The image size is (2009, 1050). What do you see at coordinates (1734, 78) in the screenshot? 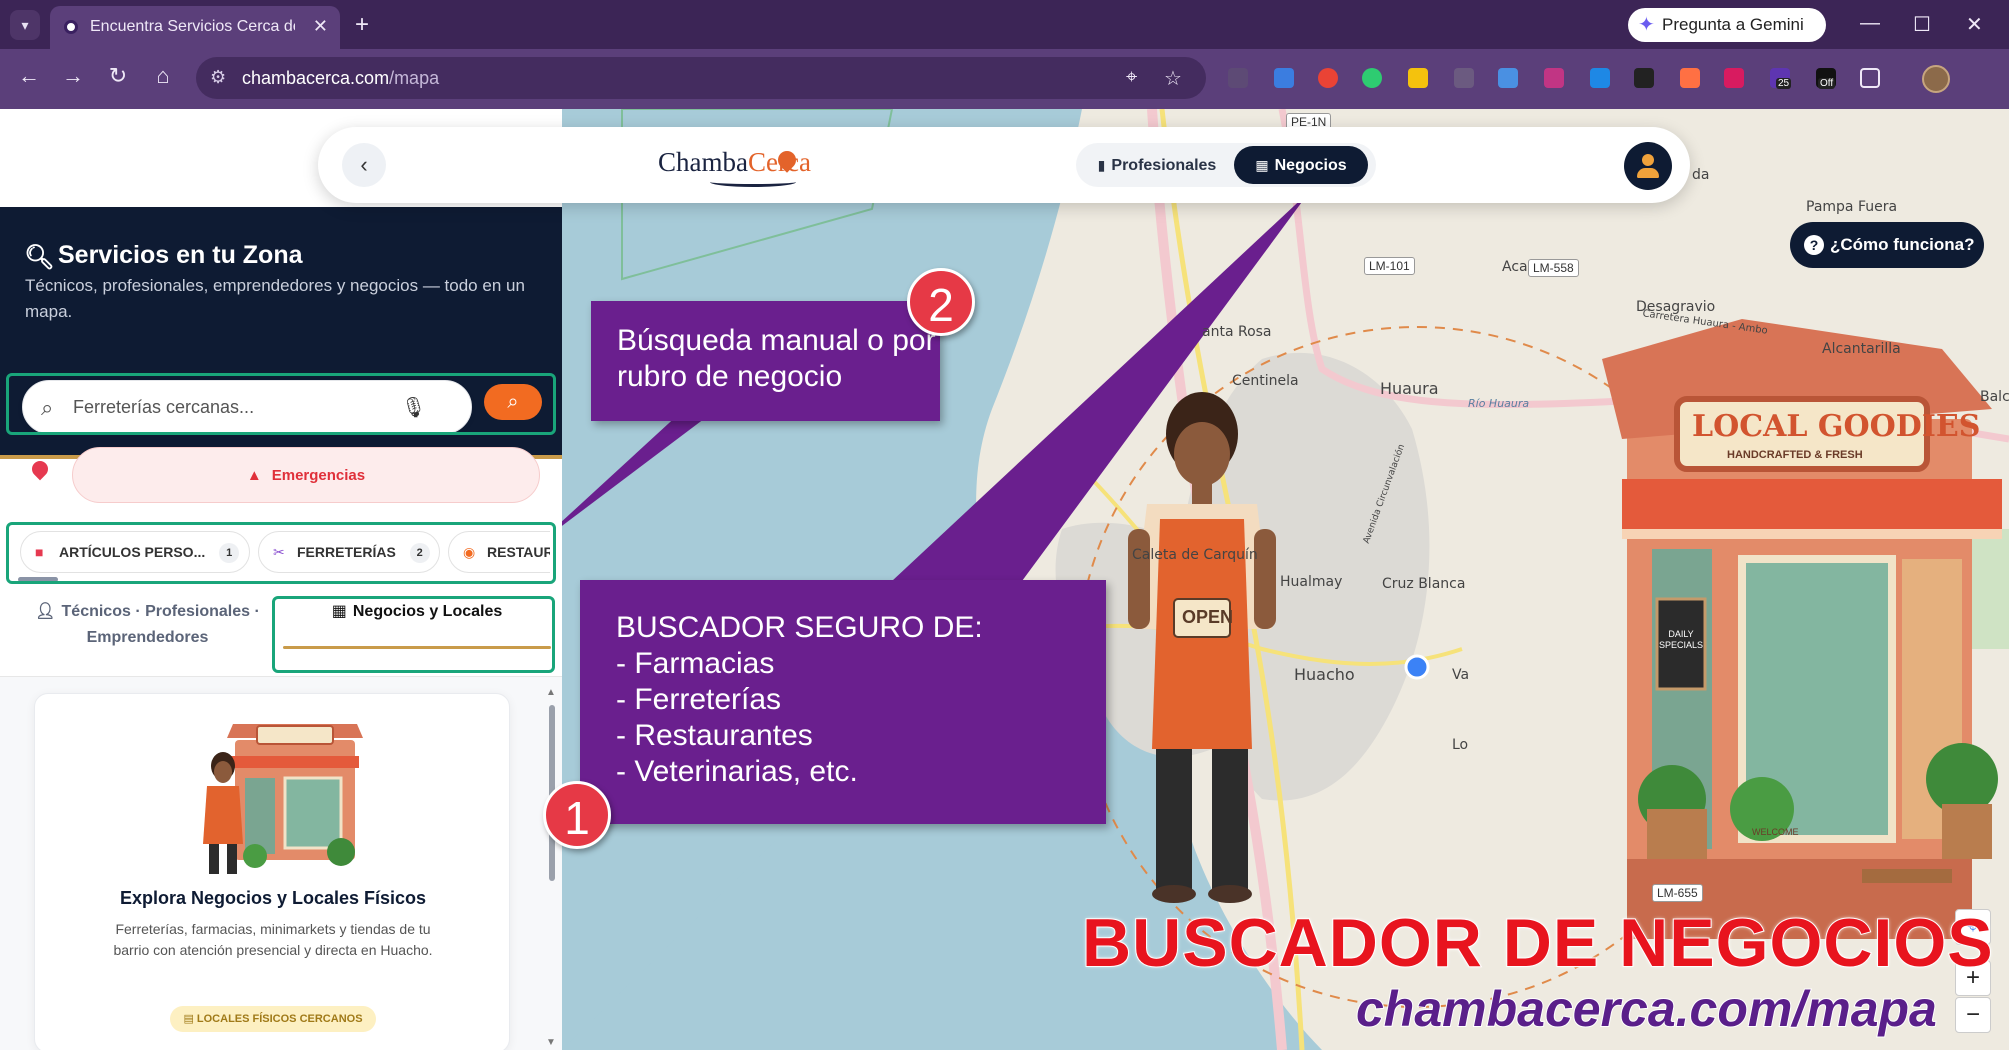
I see `extension-grid-icon` at bounding box center [1734, 78].